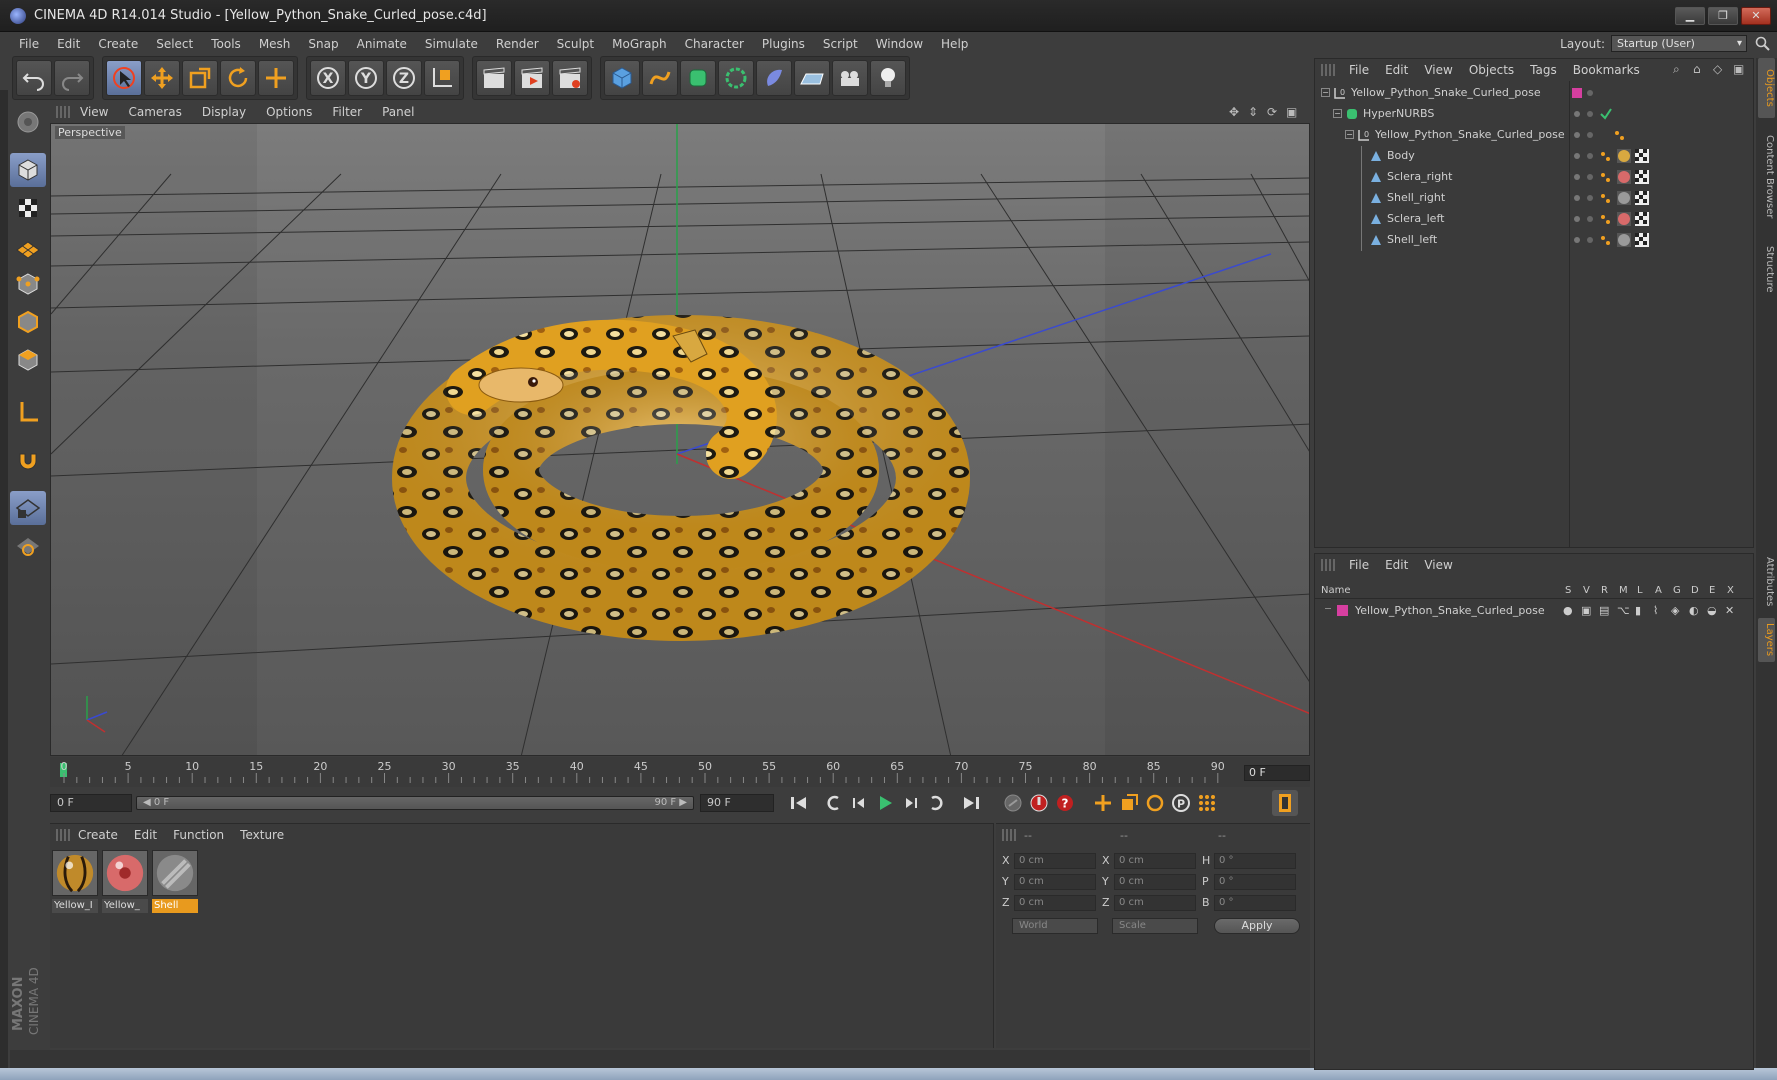  Describe the element at coordinates (774, 78) in the screenshot. I see `add-deformer-button` at that location.